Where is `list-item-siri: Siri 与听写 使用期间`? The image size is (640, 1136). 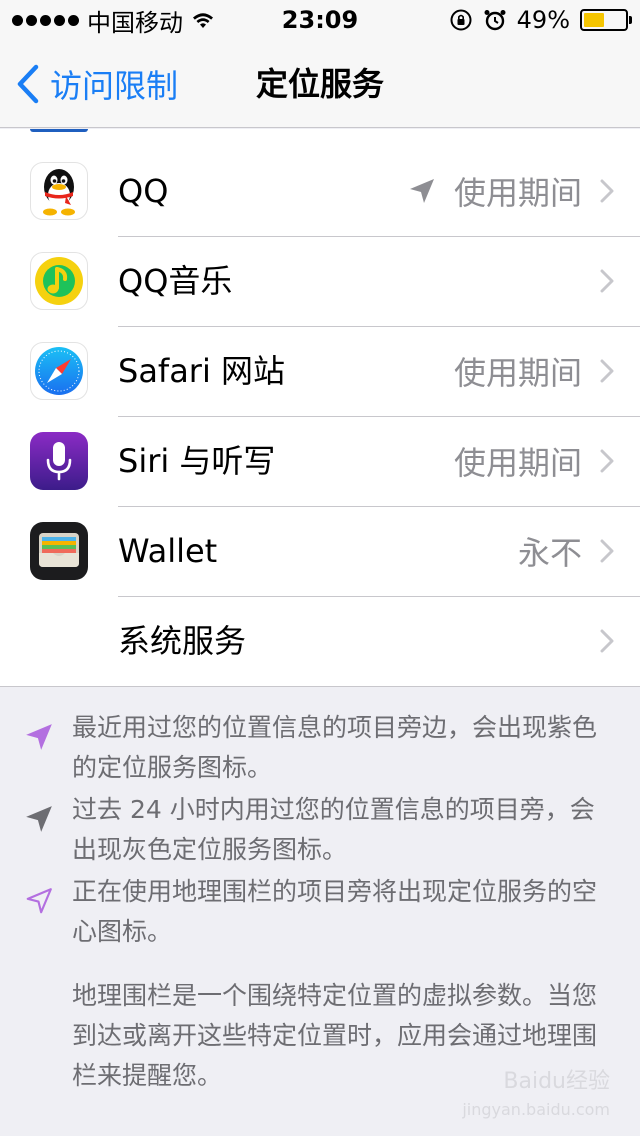
list-item-siri: Siri 与听写 使用期间 is located at coordinates (320, 461).